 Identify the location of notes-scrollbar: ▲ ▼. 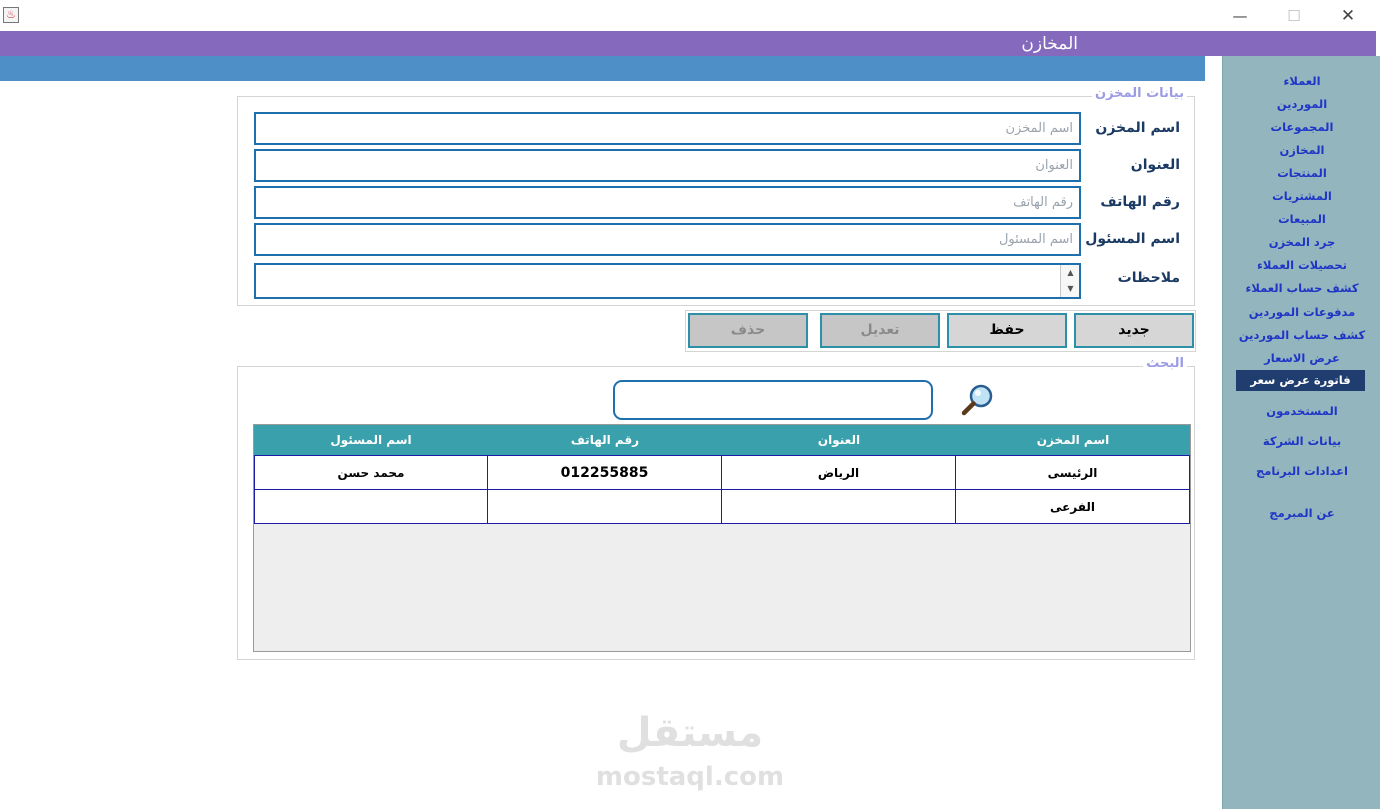
(1069, 281).